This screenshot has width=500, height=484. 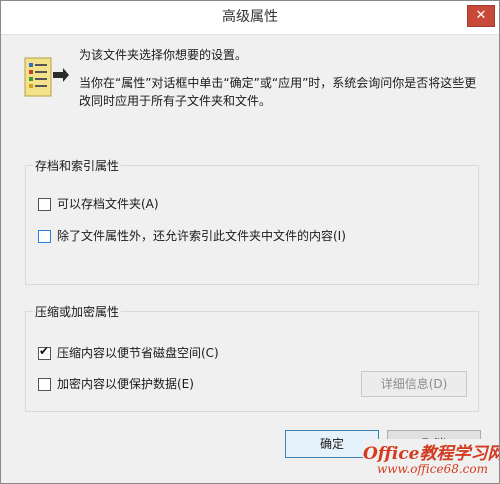 I want to click on archive-checkbox-label: 可以存档文件夹(A), so click(x=108, y=204).